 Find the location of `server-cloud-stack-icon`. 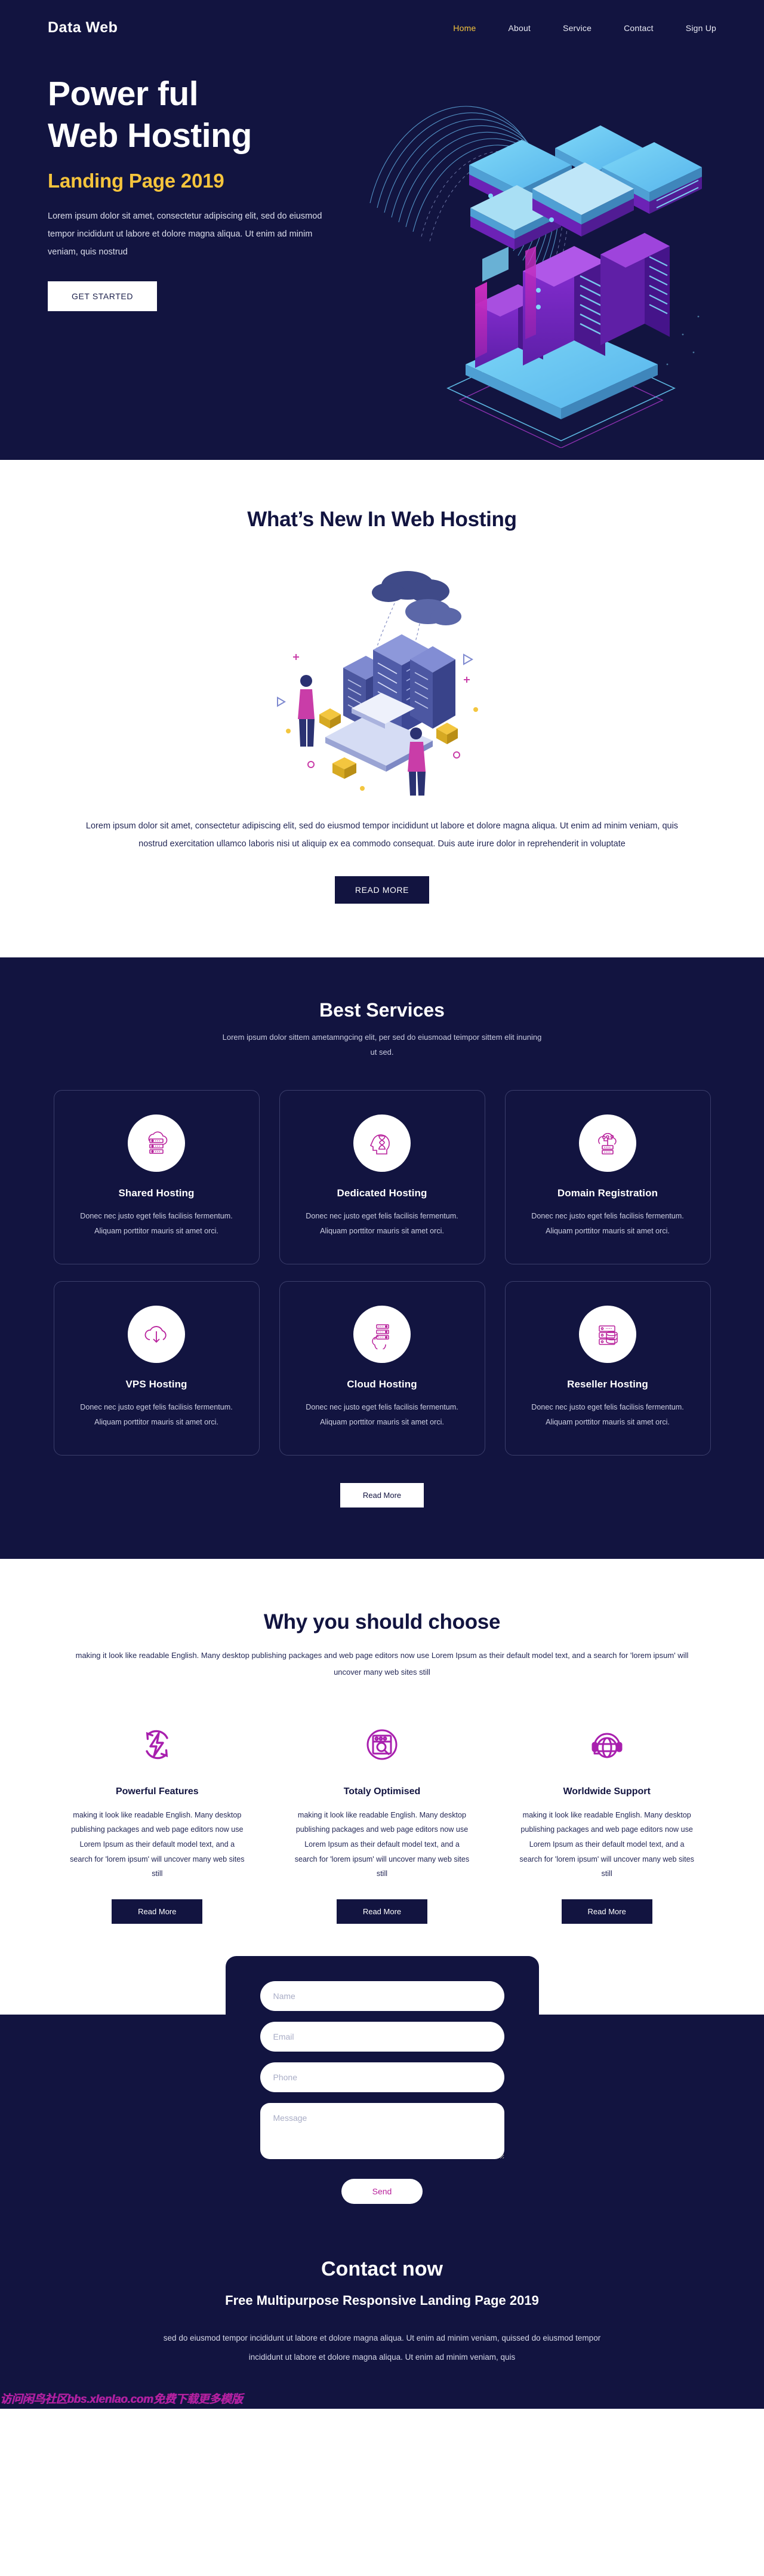

server-cloud-stack-icon is located at coordinates (382, 1334).